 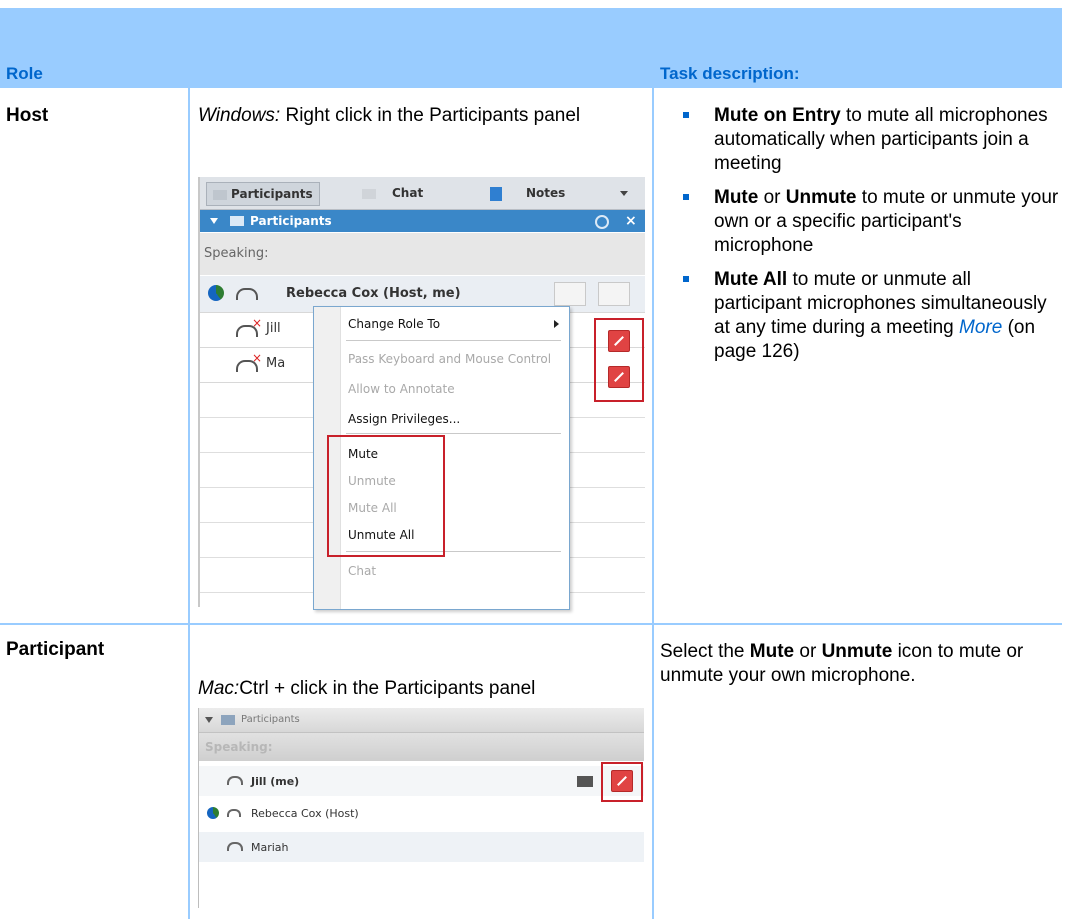 What do you see at coordinates (373, 293) in the screenshot?
I see `participant-name: Rebecca Cox (Host, me)` at bounding box center [373, 293].